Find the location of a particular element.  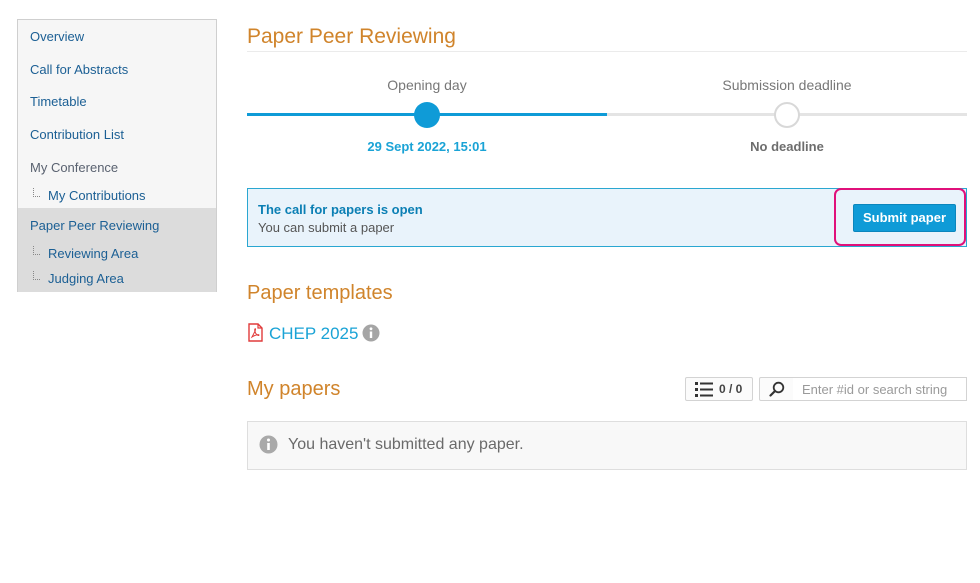

sidebar-item-reviewing-area: Reviewing Area is located at coordinates (85, 253).